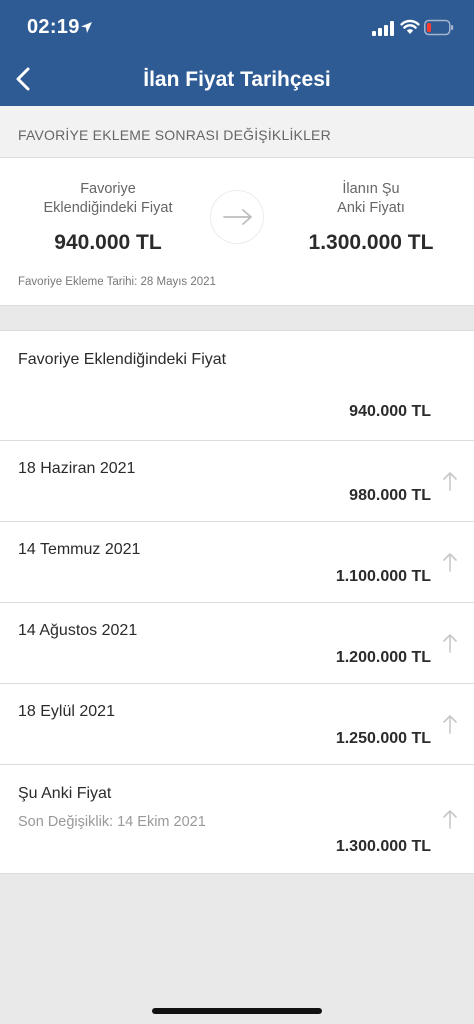 The height and width of the screenshot is (1024, 474). I want to click on location-arrow-icon, so click(86, 27).